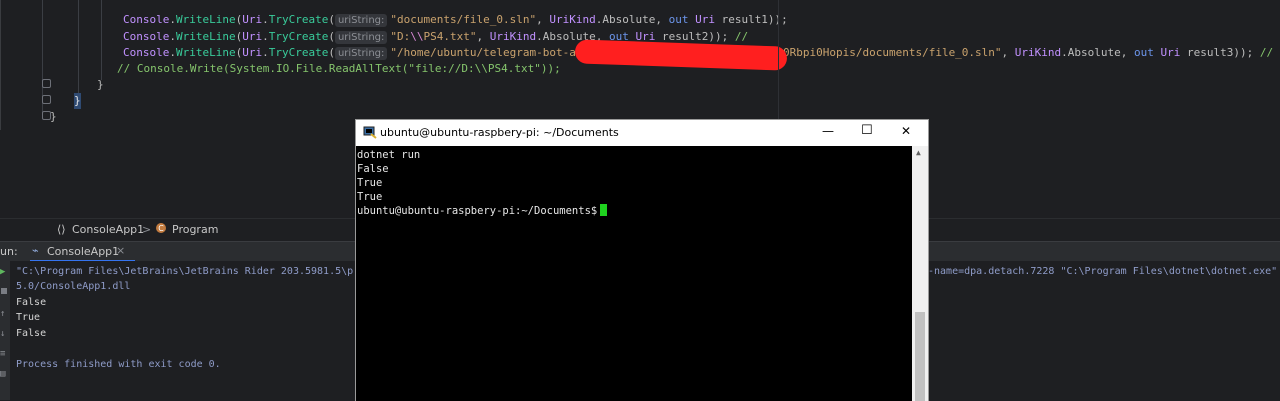  Describe the element at coordinates (695, 36) in the screenshot. I see `code-token: result2));` at that location.